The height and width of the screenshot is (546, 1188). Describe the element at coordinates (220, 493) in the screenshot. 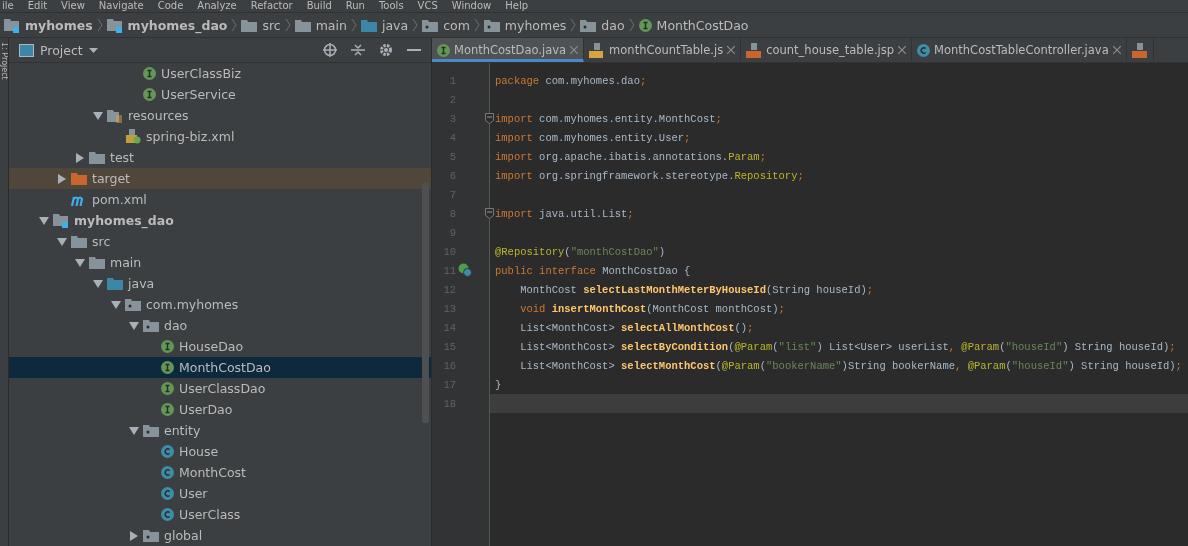

I see `tree-item: User` at that location.